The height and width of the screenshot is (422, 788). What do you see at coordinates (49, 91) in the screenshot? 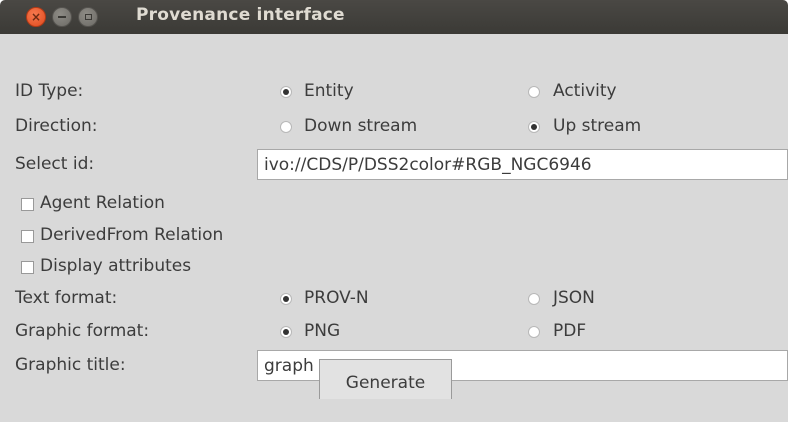
I see `id-type-label: ID Type:` at bounding box center [49, 91].